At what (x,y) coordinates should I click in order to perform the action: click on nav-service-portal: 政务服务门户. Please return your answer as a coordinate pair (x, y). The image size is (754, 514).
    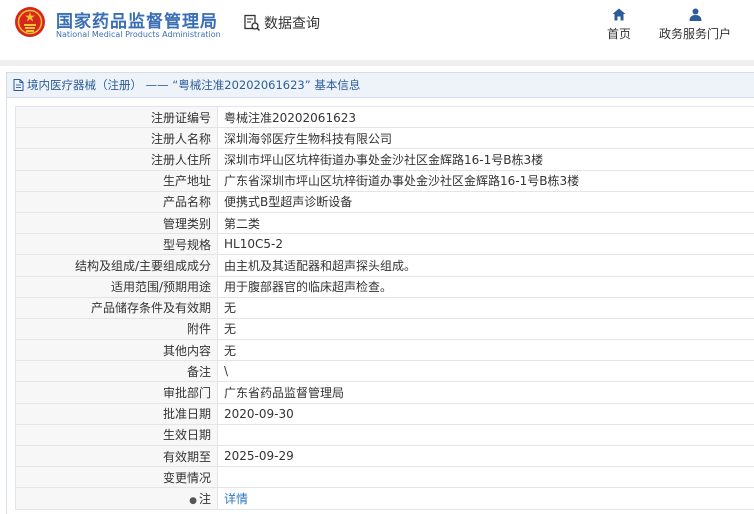
    Looking at the image, I should click on (695, 25).